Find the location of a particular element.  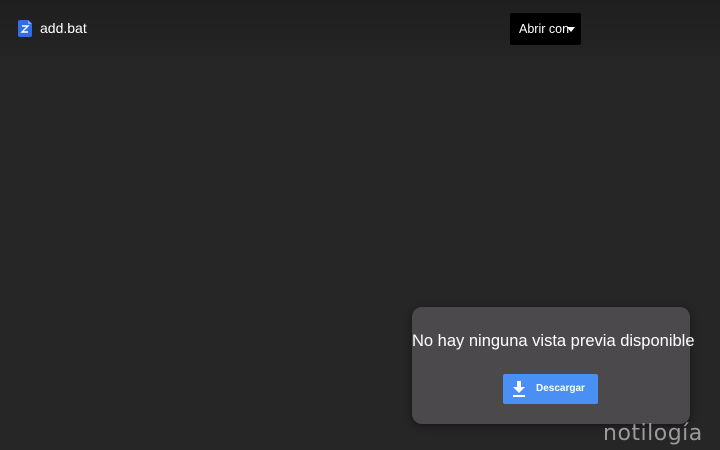

caret-down-icon is located at coordinates (571, 29).